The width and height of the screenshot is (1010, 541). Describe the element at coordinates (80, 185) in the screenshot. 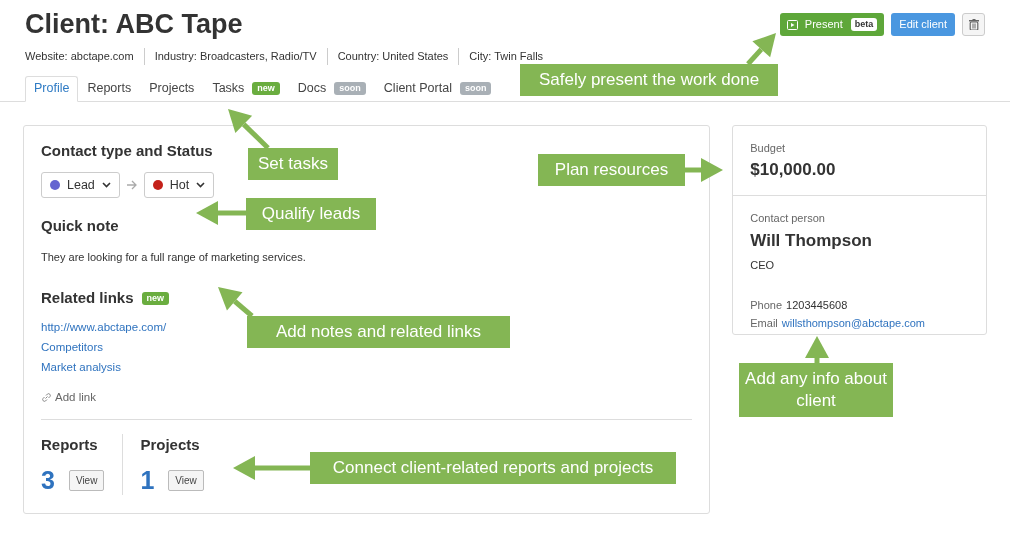

I see `status-dropdown: Lead` at that location.